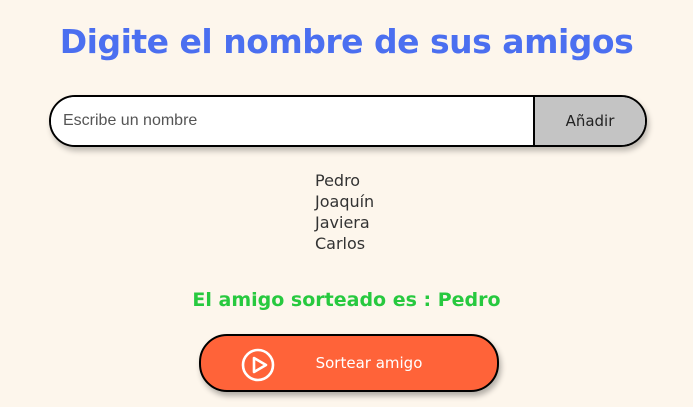  Describe the element at coordinates (346, 300) in the screenshot. I see `draw-result: El amigo sorteado es : Pedro` at that location.